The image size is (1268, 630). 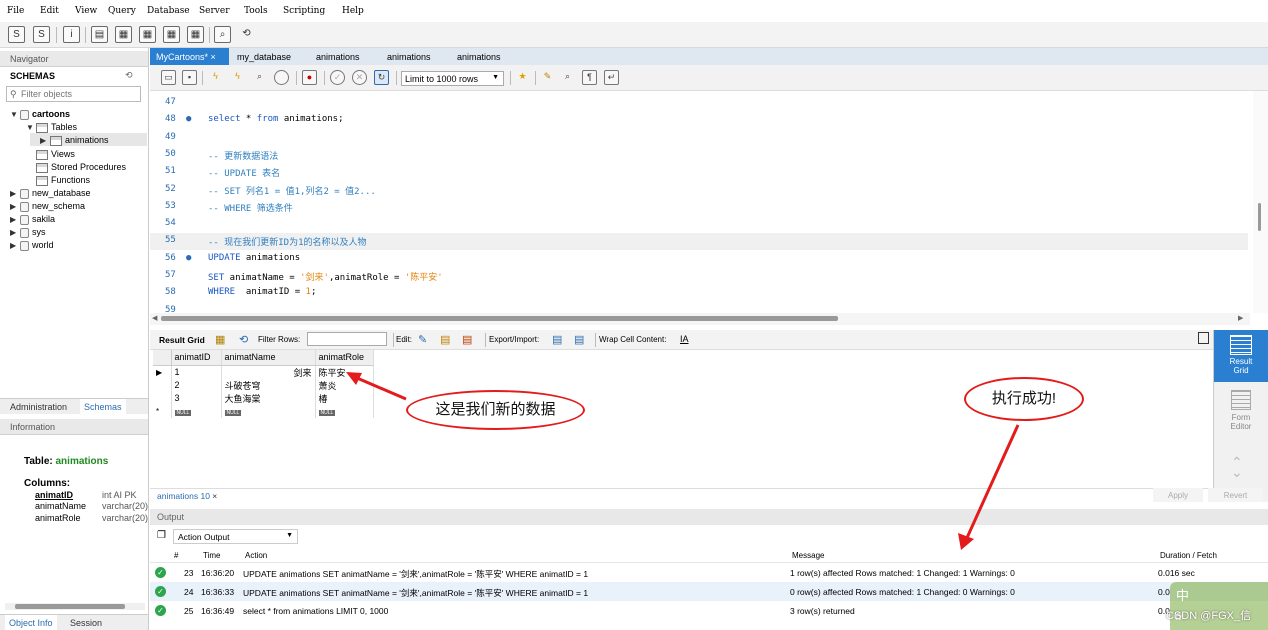 I want to click on annotation-arrow-success, so click(x=992, y=482).